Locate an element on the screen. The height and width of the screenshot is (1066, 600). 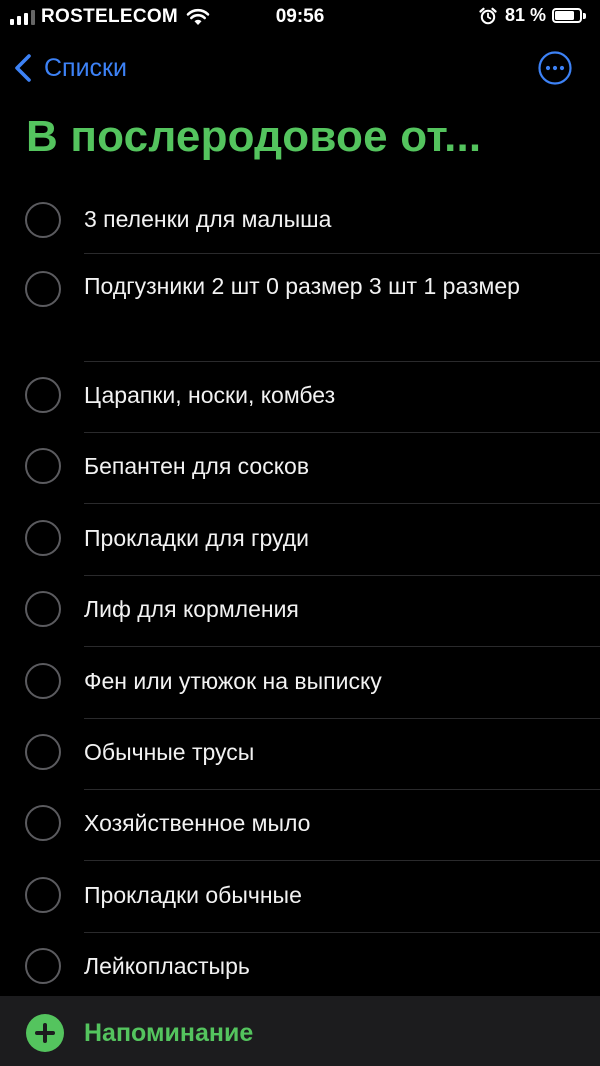
new-reminder-button: Напоминание is located at coordinates (139, 1033).